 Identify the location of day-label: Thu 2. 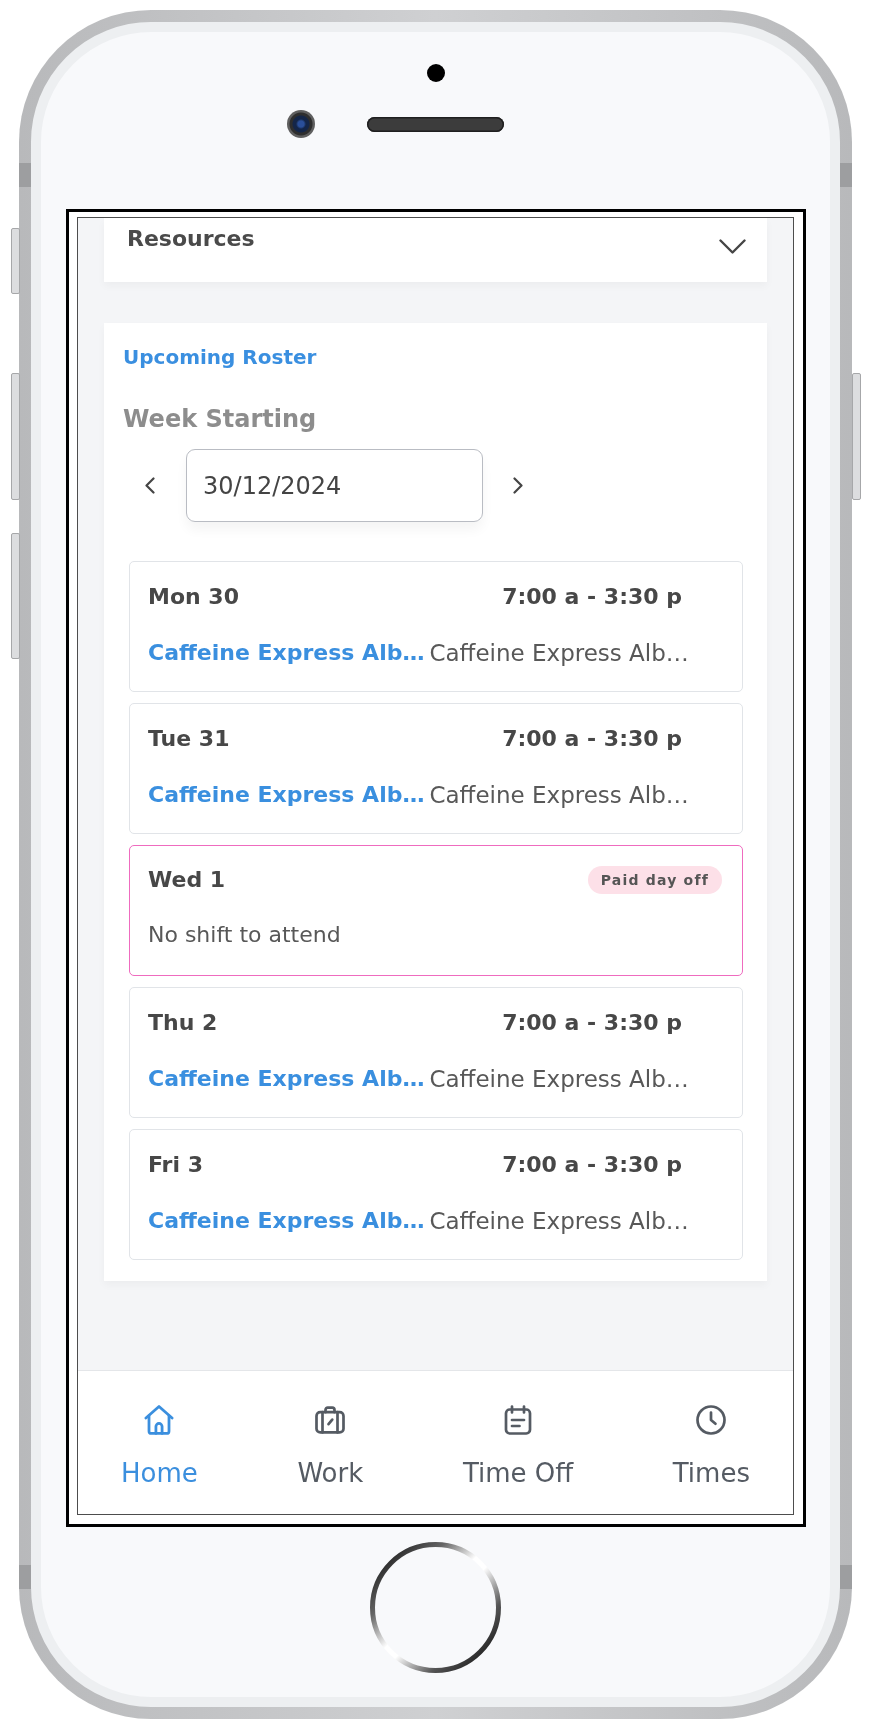
(183, 1023).